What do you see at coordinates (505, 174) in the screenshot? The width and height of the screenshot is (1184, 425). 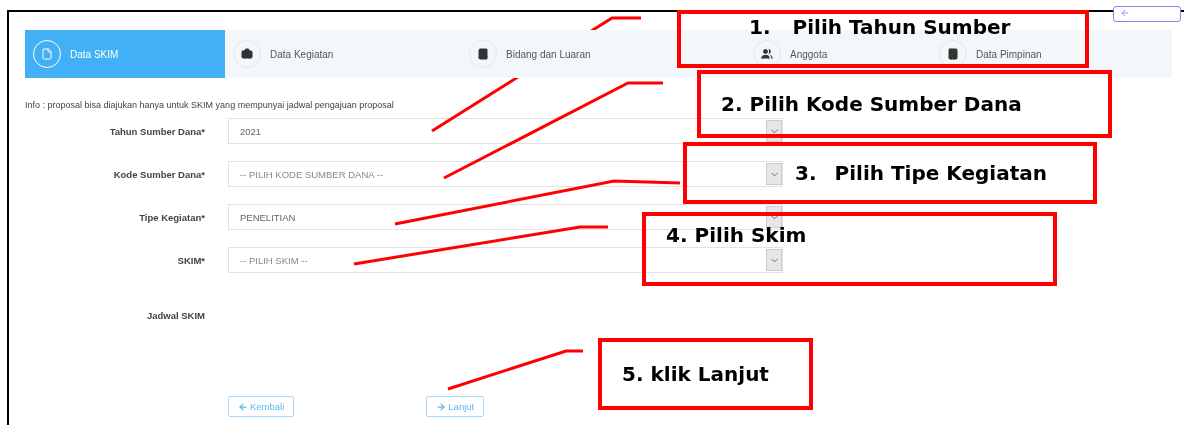 I see `select-field: -- PILIH KODE SUMBER DANA --` at bounding box center [505, 174].